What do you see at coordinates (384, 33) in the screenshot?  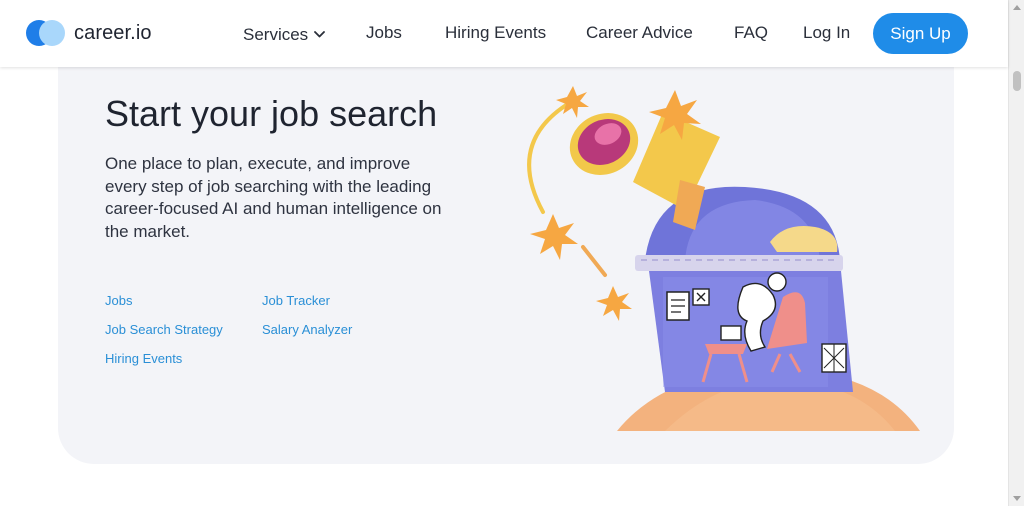 I see `nav-jobs: Jobs` at bounding box center [384, 33].